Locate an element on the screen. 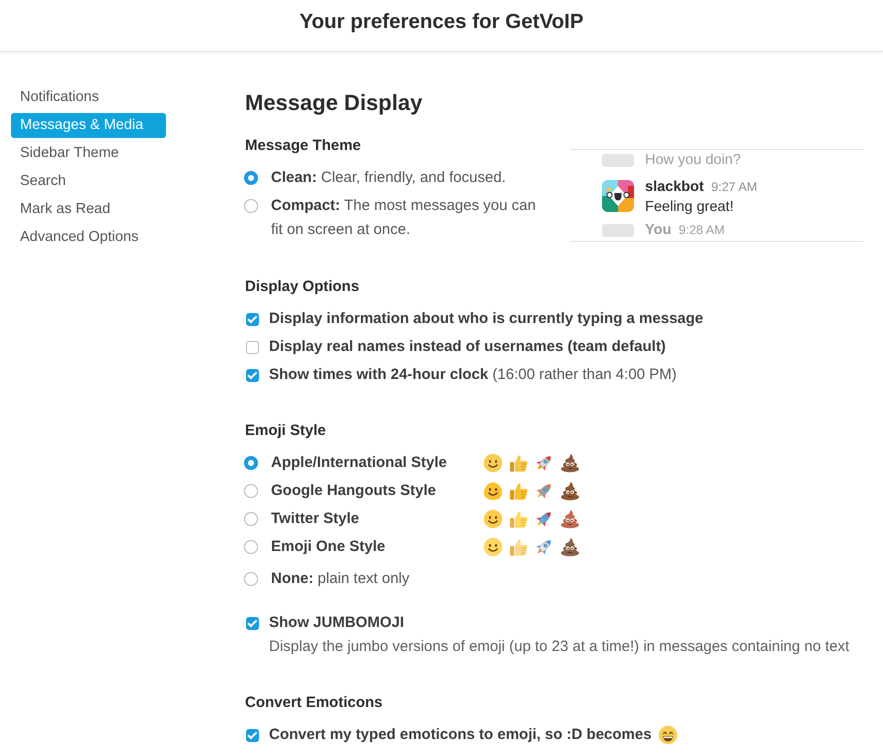 The image size is (883, 754). option-label: Compact: The most messages you can fit on screen at once. is located at coordinates (404, 218).